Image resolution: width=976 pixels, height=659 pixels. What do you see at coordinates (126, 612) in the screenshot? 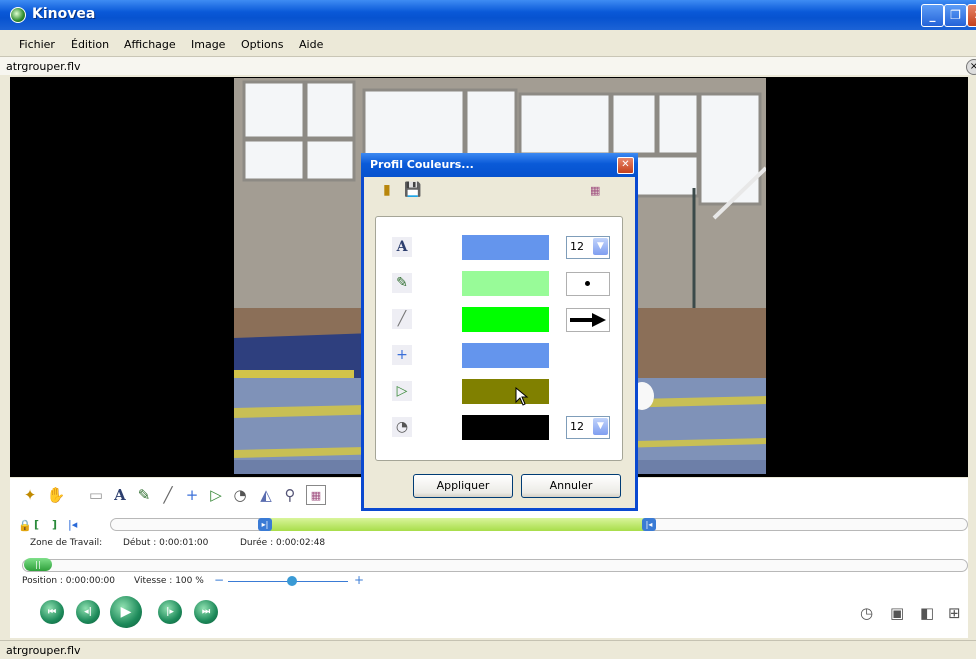
I see `play-button: ▶` at bounding box center [126, 612].